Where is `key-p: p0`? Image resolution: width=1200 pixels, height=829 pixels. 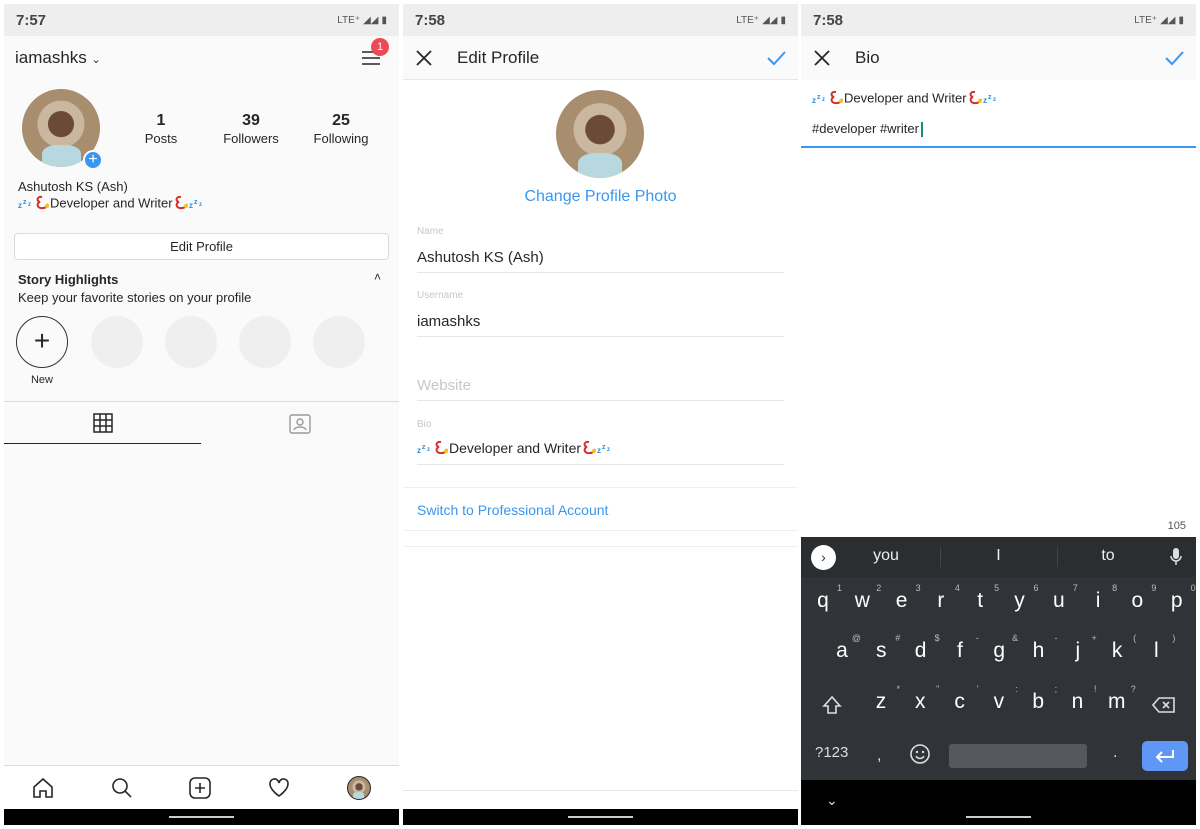
key-p: p0 is located at coordinates (1178, 598).